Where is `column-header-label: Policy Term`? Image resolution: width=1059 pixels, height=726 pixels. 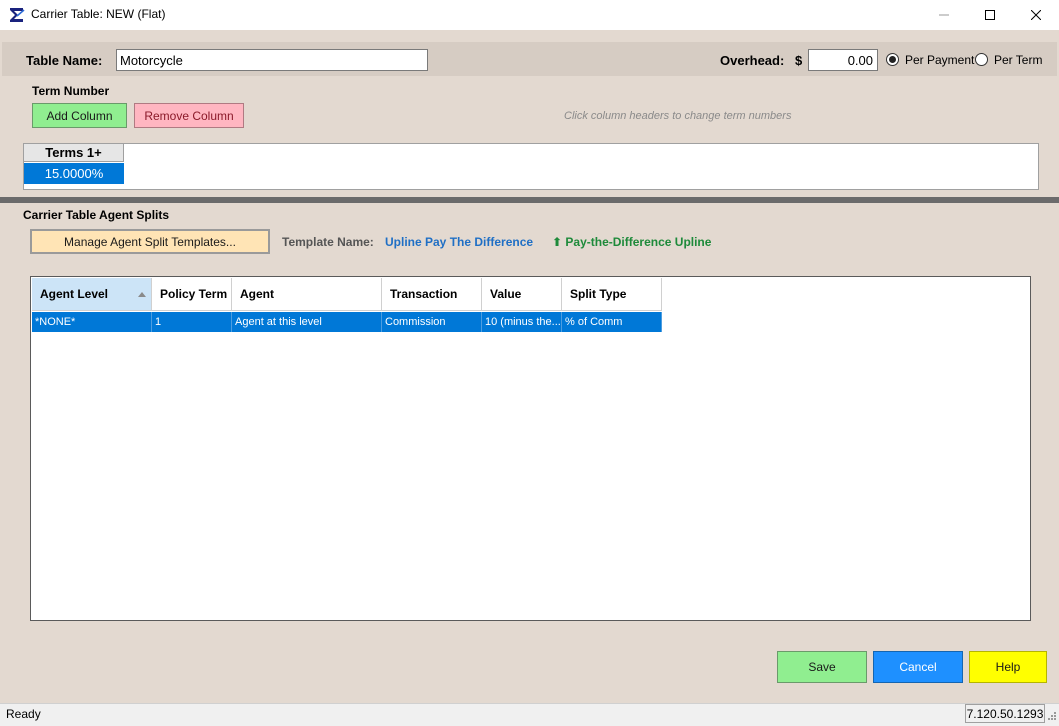 column-header-label: Policy Term is located at coordinates (194, 294).